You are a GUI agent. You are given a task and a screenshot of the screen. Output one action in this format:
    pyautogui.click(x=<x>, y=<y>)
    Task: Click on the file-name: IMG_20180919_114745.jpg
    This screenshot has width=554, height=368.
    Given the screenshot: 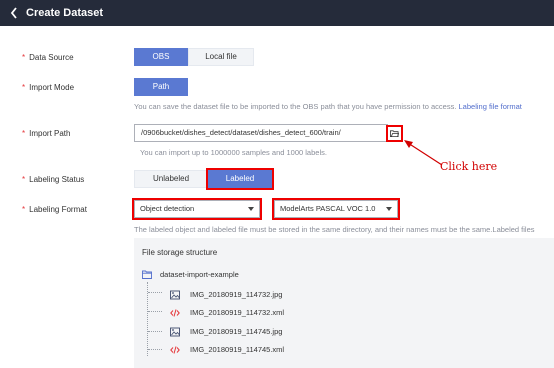 What is the action you would take?
    pyautogui.click(x=236, y=331)
    